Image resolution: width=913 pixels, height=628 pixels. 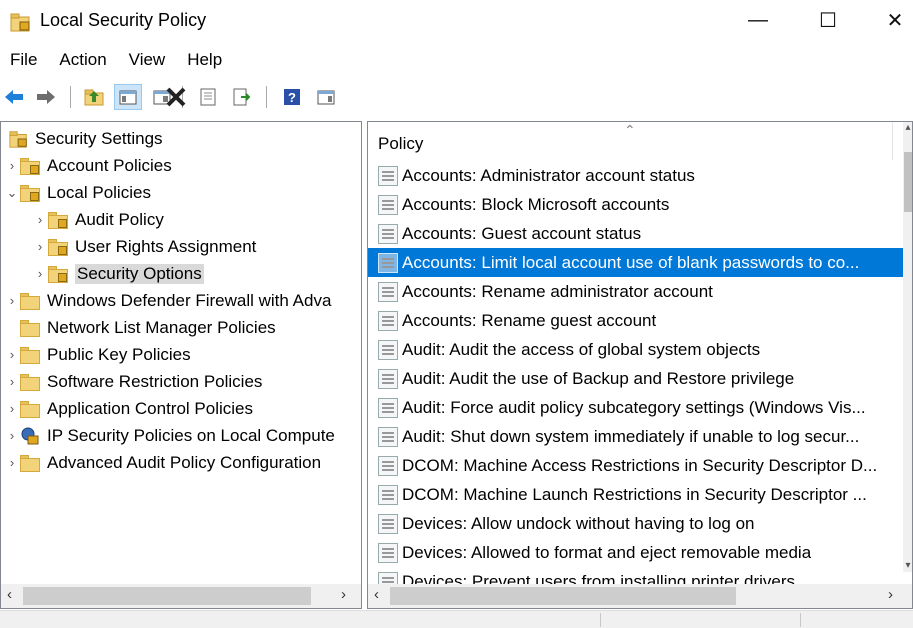 I want to click on window-title: Local Security Policy, so click(x=123, y=20).